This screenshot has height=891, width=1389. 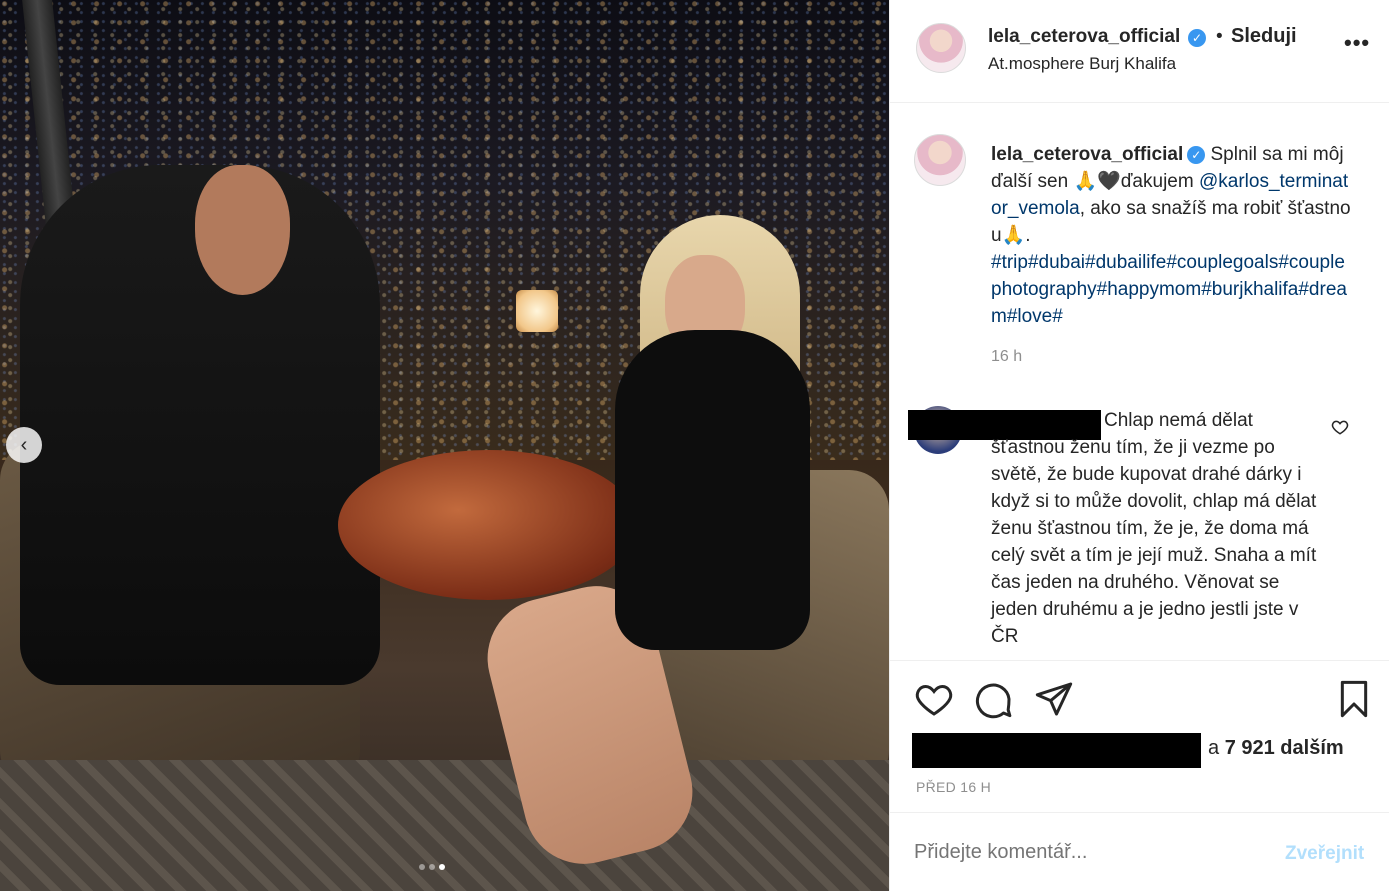 What do you see at coordinates (1264, 36) in the screenshot?
I see `following-button: Sleduji` at bounding box center [1264, 36].